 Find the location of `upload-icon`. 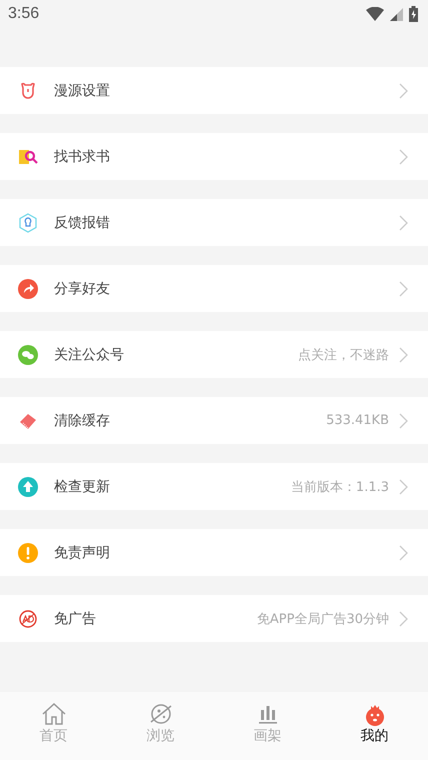

upload-icon is located at coordinates (28, 486).